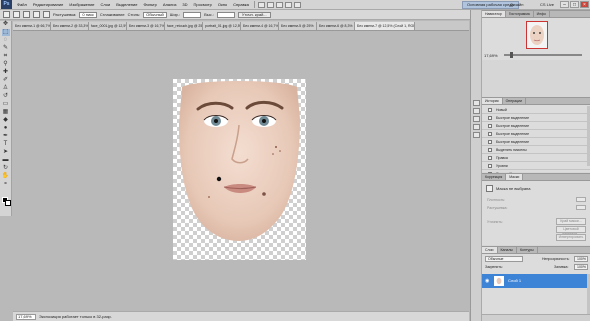  Describe the element at coordinates (547, 4) in the screenshot. I see `cs-live-button: CS Live` at that location.